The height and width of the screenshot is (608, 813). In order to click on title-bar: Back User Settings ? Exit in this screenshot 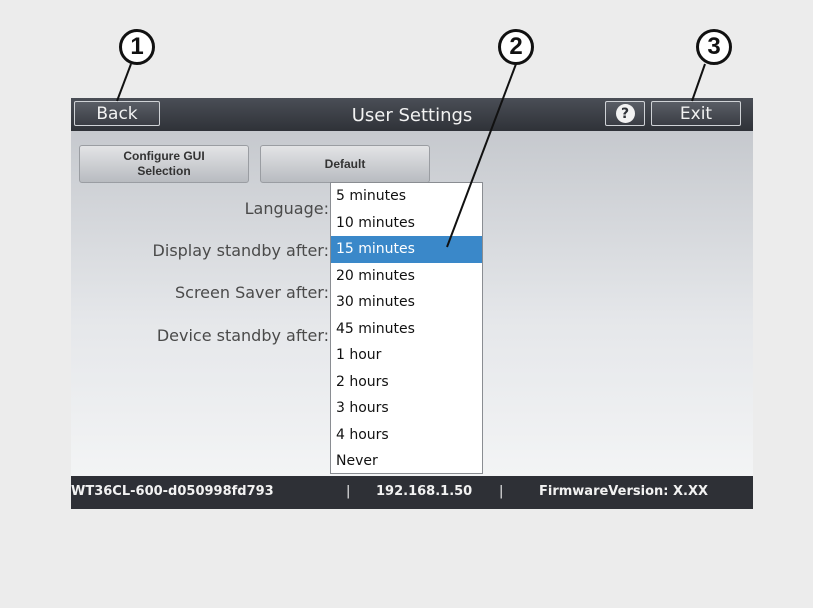, I will do `click(412, 114)`.